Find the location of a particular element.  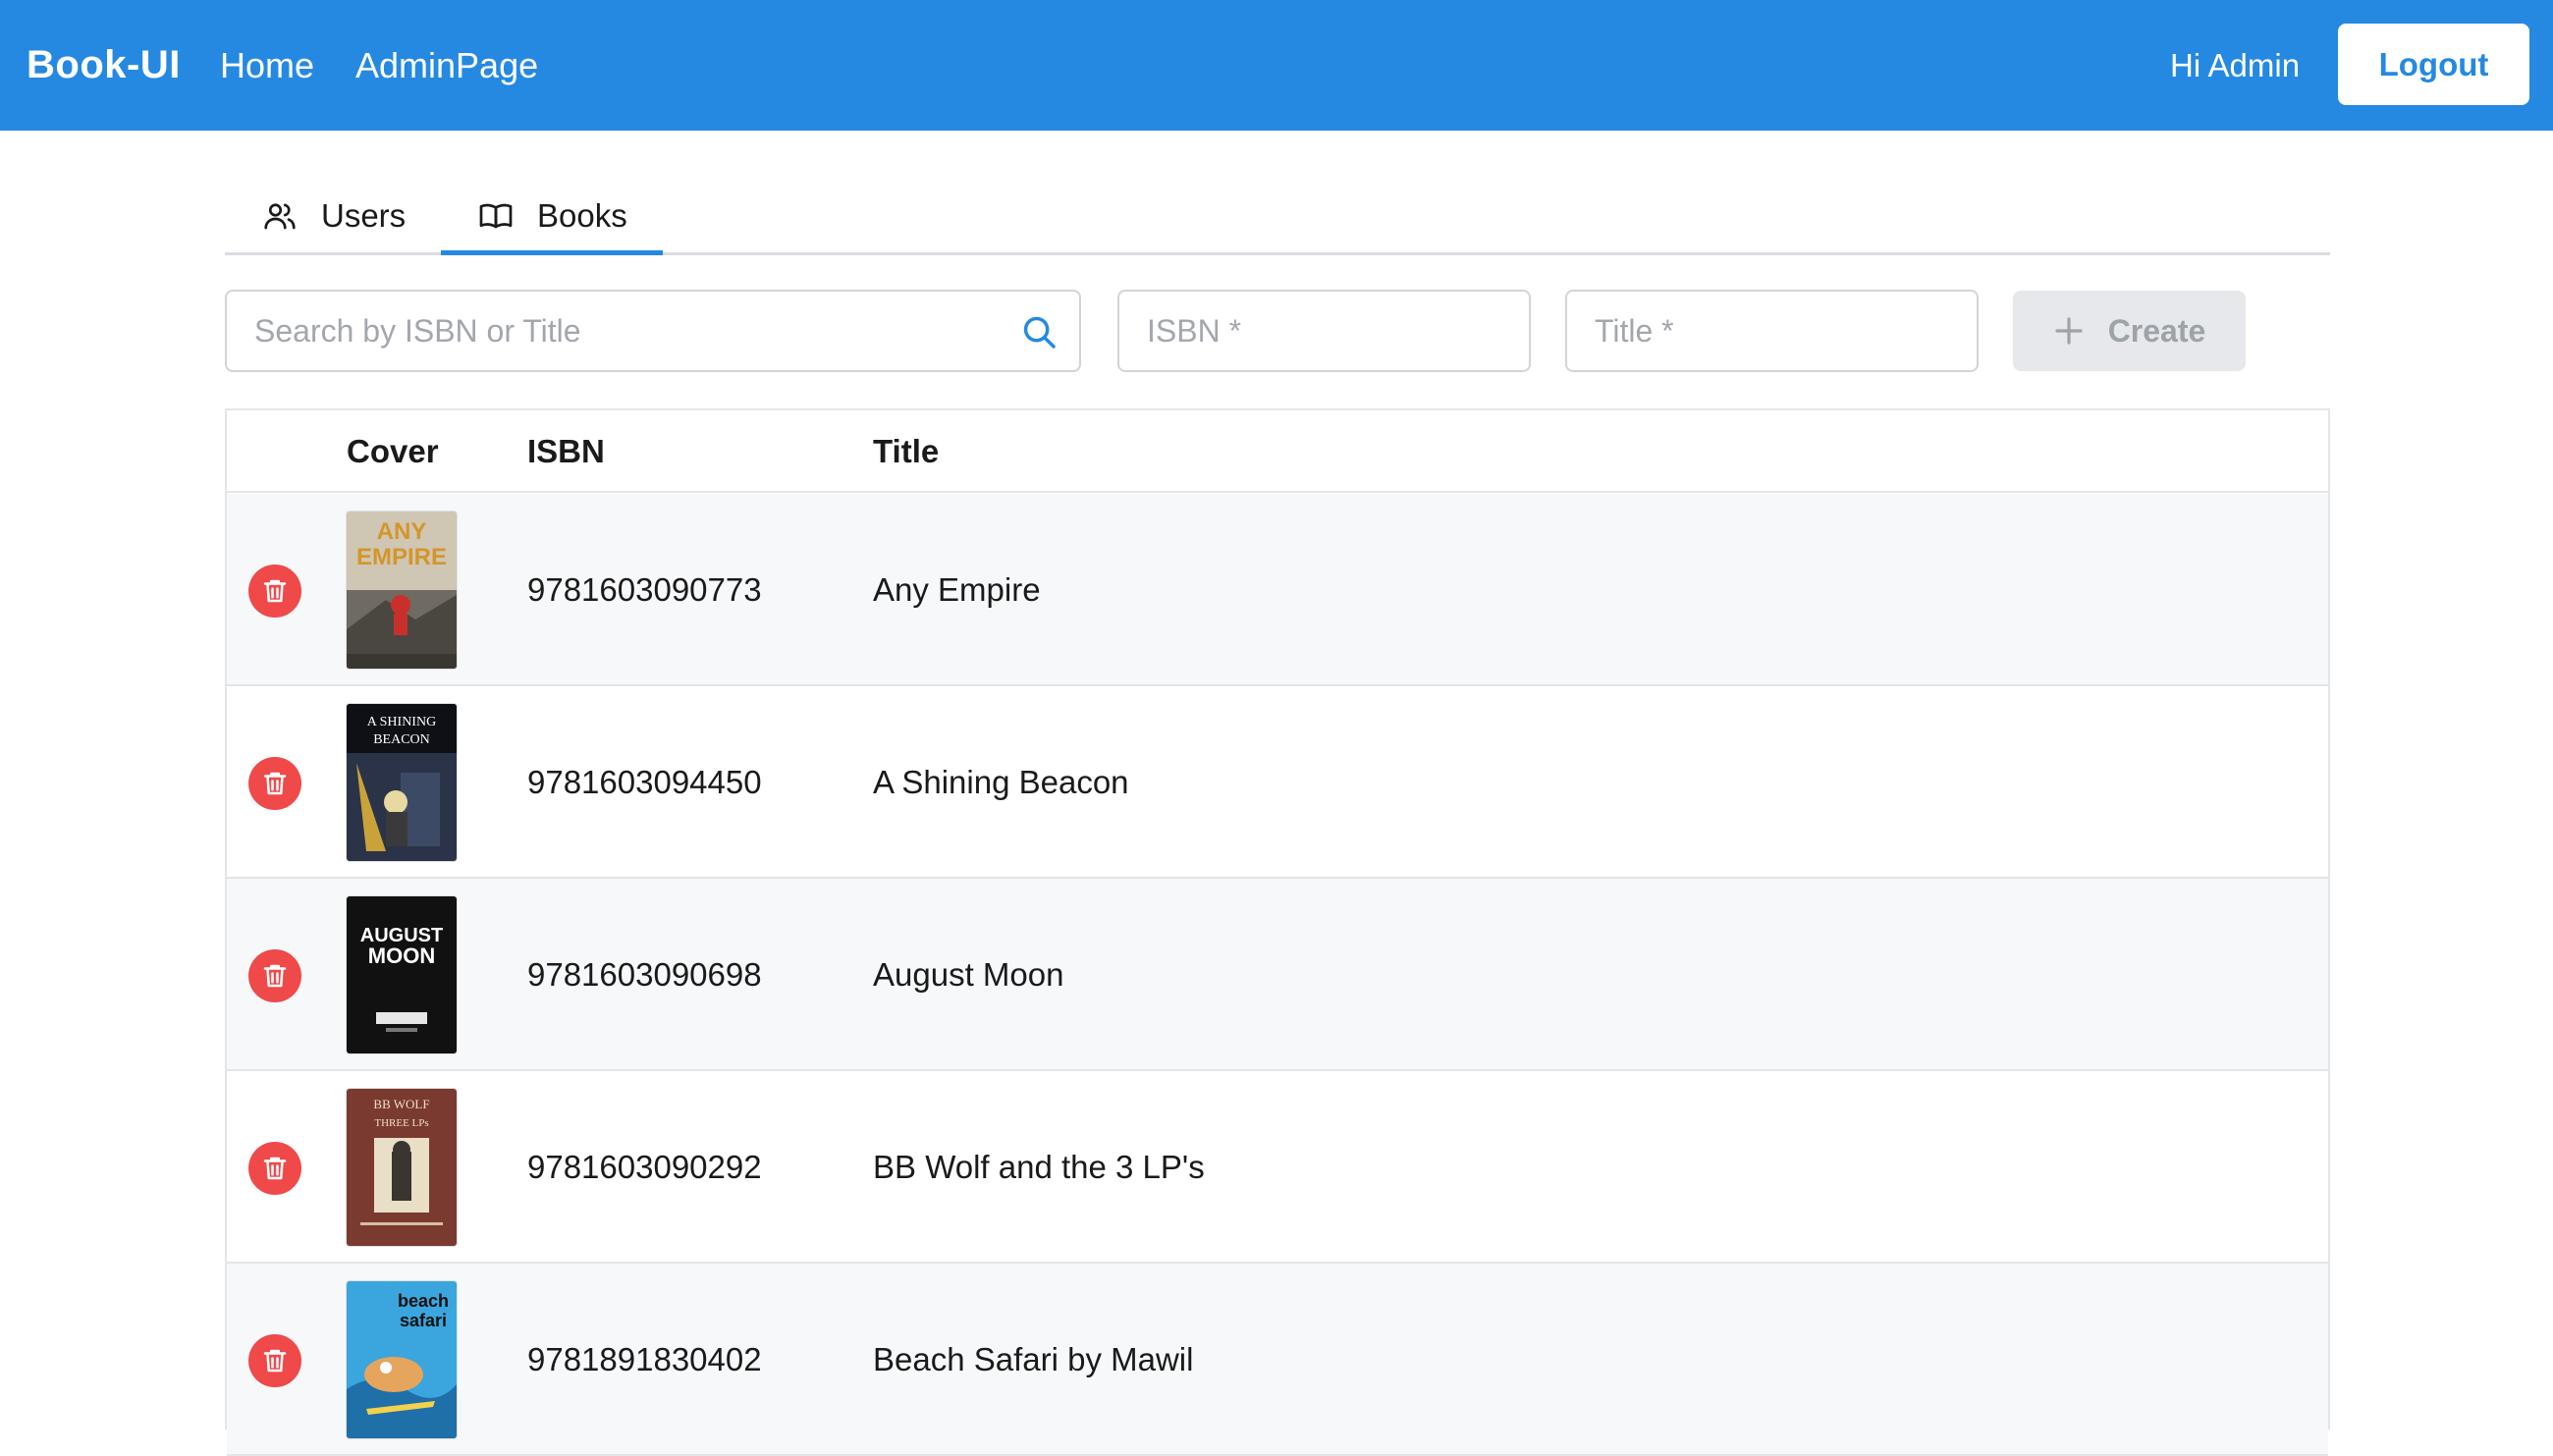

title-field-wrapper is located at coordinates (1772, 331).